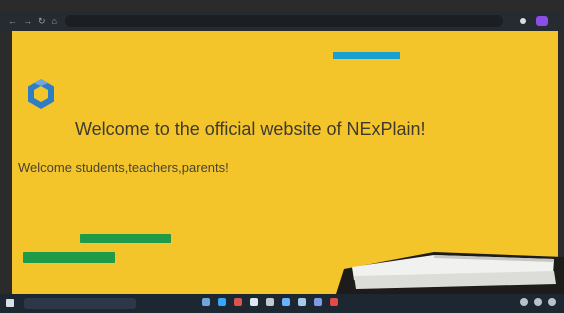 This screenshot has height=313, width=564. I want to click on browser-nav-icons: ← → ↻ ⌂, so click(32, 21).